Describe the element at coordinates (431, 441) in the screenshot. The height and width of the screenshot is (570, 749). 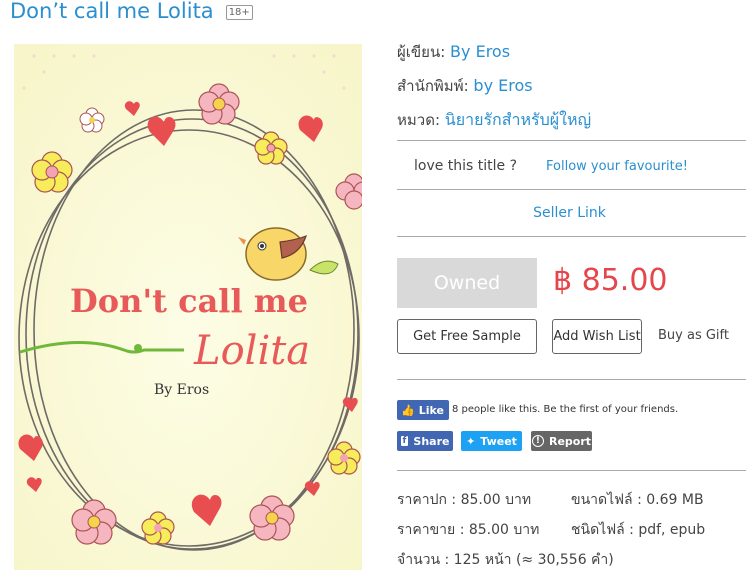
I see `share-label: Share` at that location.